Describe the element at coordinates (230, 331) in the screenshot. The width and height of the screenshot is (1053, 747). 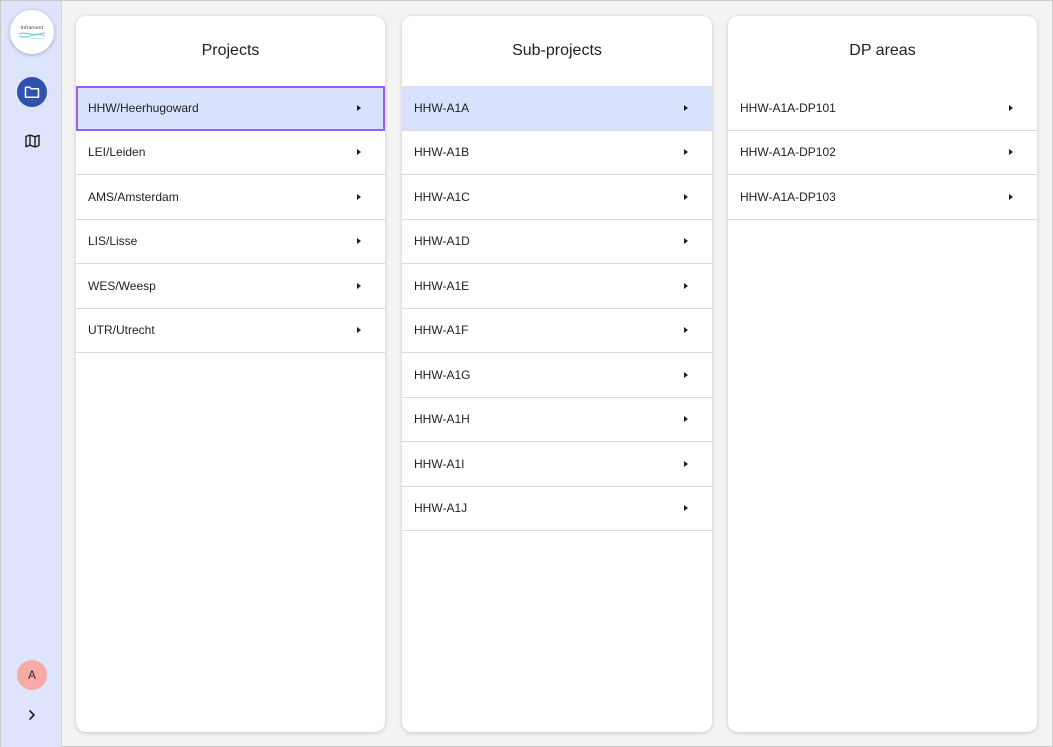
I see `project-item: UTR/Utrecht` at that location.